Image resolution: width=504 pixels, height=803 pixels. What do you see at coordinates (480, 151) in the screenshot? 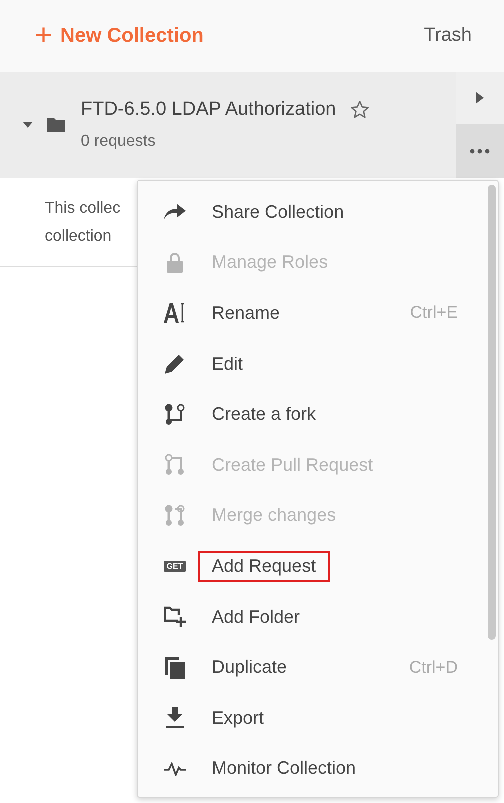
I see `more-icon` at bounding box center [480, 151].